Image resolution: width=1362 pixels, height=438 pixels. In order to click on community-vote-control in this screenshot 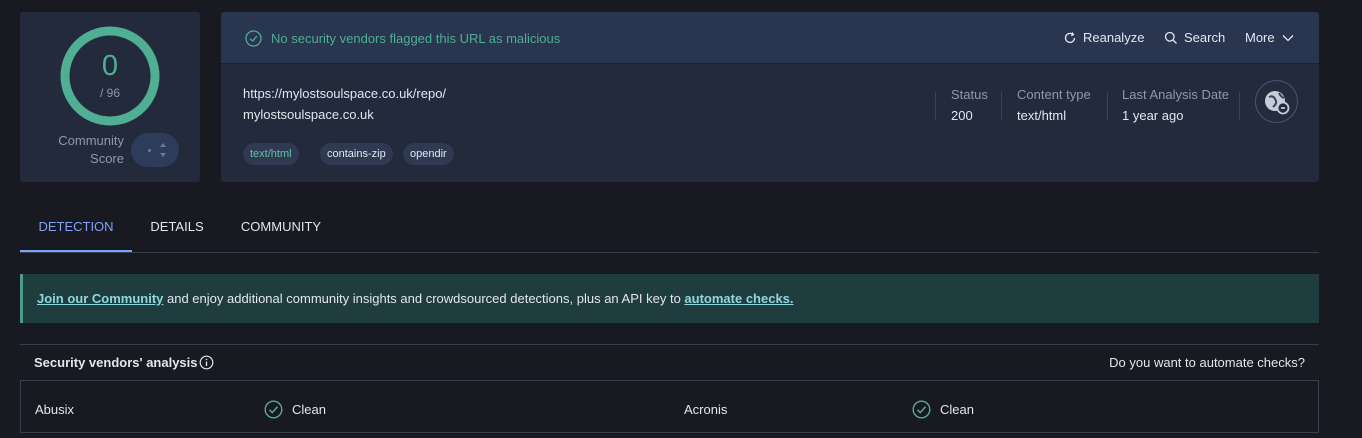, I will do `click(155, 150)`.